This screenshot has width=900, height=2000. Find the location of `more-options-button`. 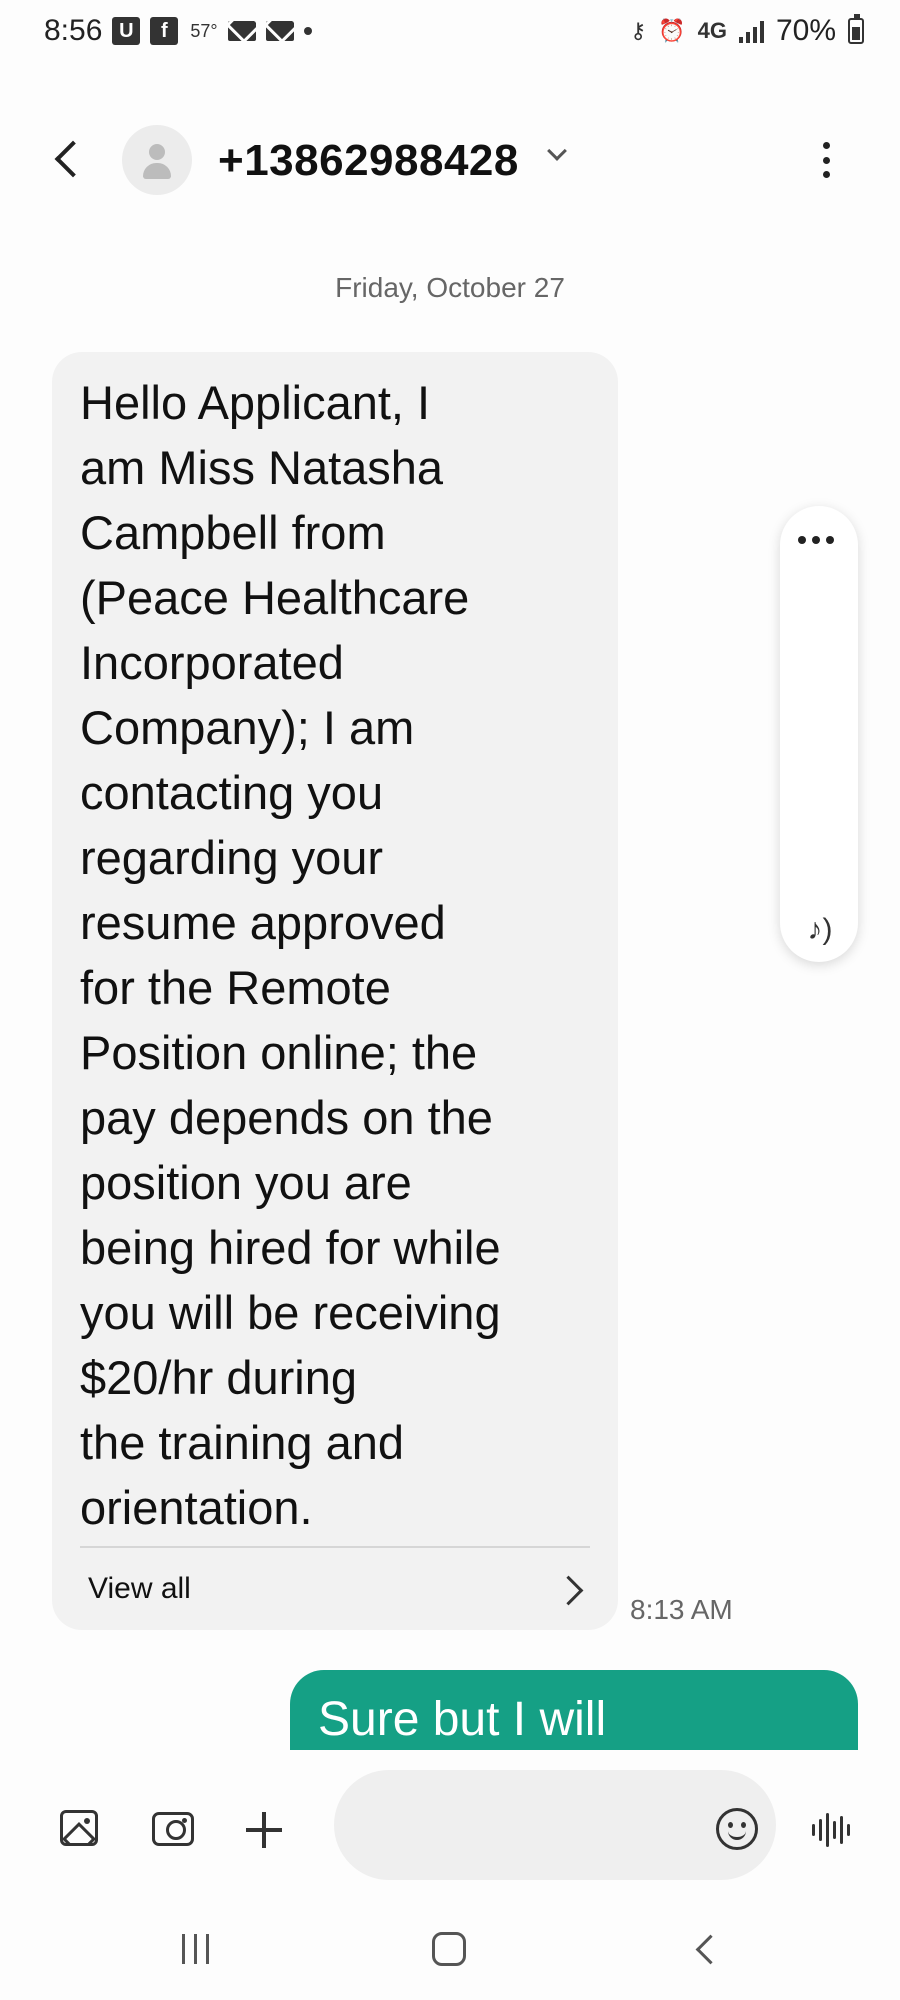

more-options-button is located at coordinates (826, 160).